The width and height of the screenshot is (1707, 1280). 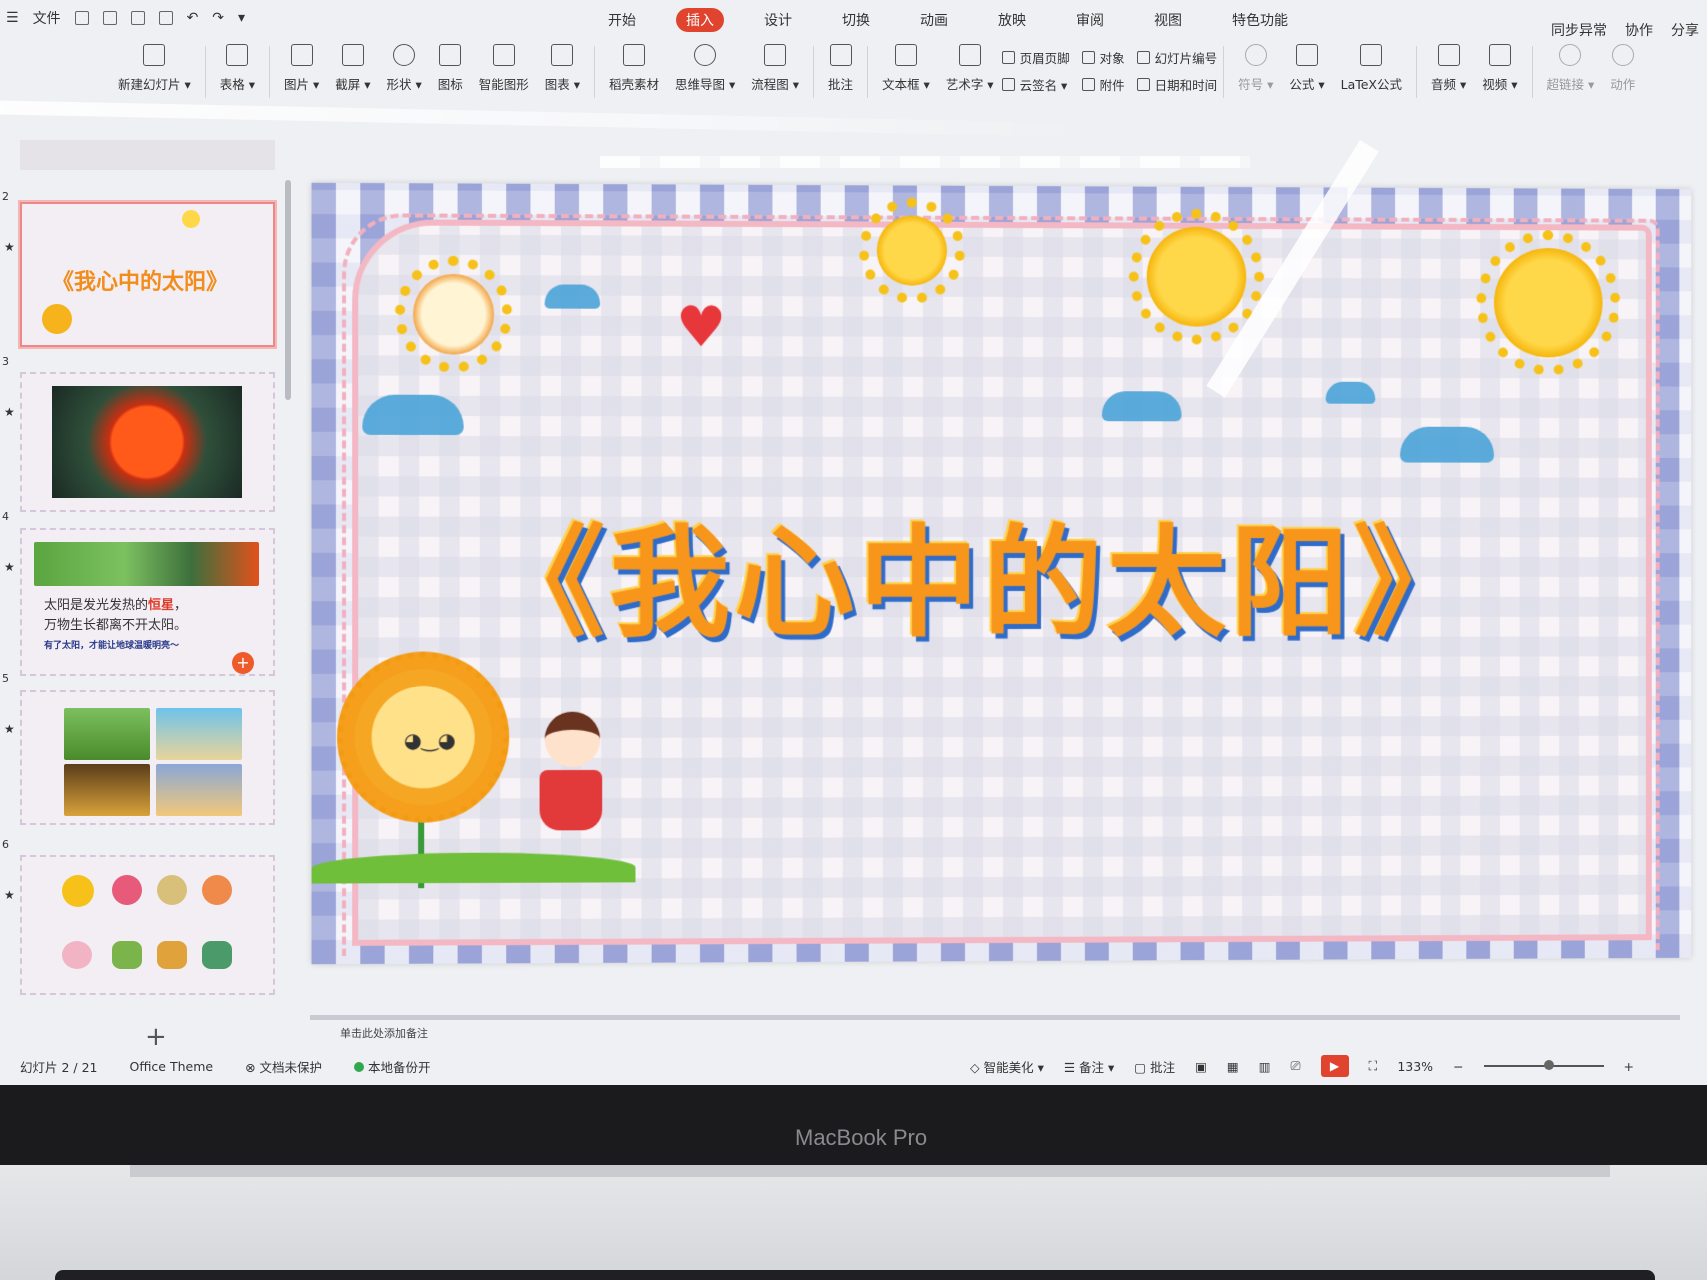 What do you see at coordinates (1373, 1066) in the screenshot?
I see `fit-window-icon: ⛶` at bounding box center [1373, 1066].